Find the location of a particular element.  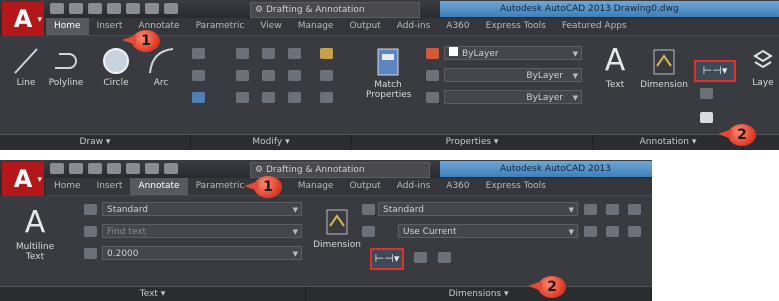

color-wheel-icon is located at coordinates (432, 53).